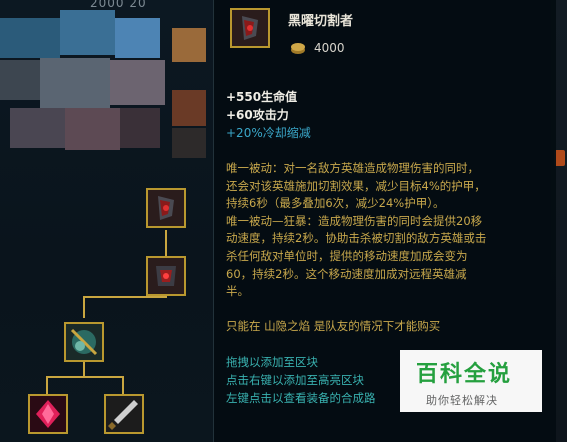 The width and height of the screenshot is (567, 442). I want to click on passive-line: 半。, so click(237, 291).